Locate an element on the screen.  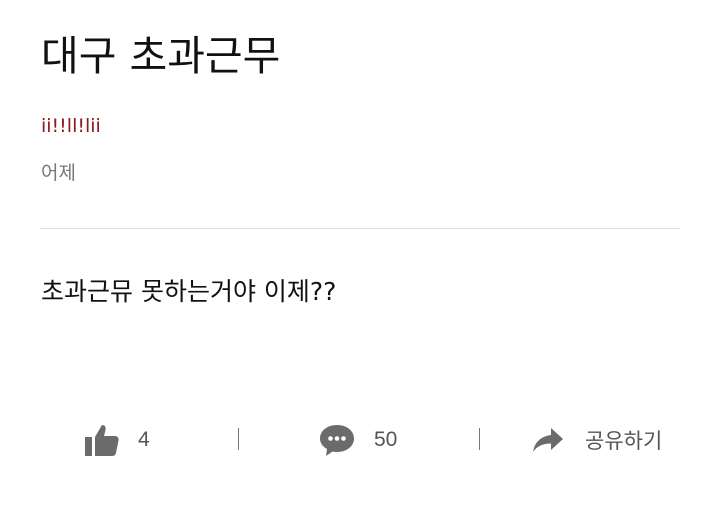
author-name: ii!!ll!lii is located at coordinates (71, 126).